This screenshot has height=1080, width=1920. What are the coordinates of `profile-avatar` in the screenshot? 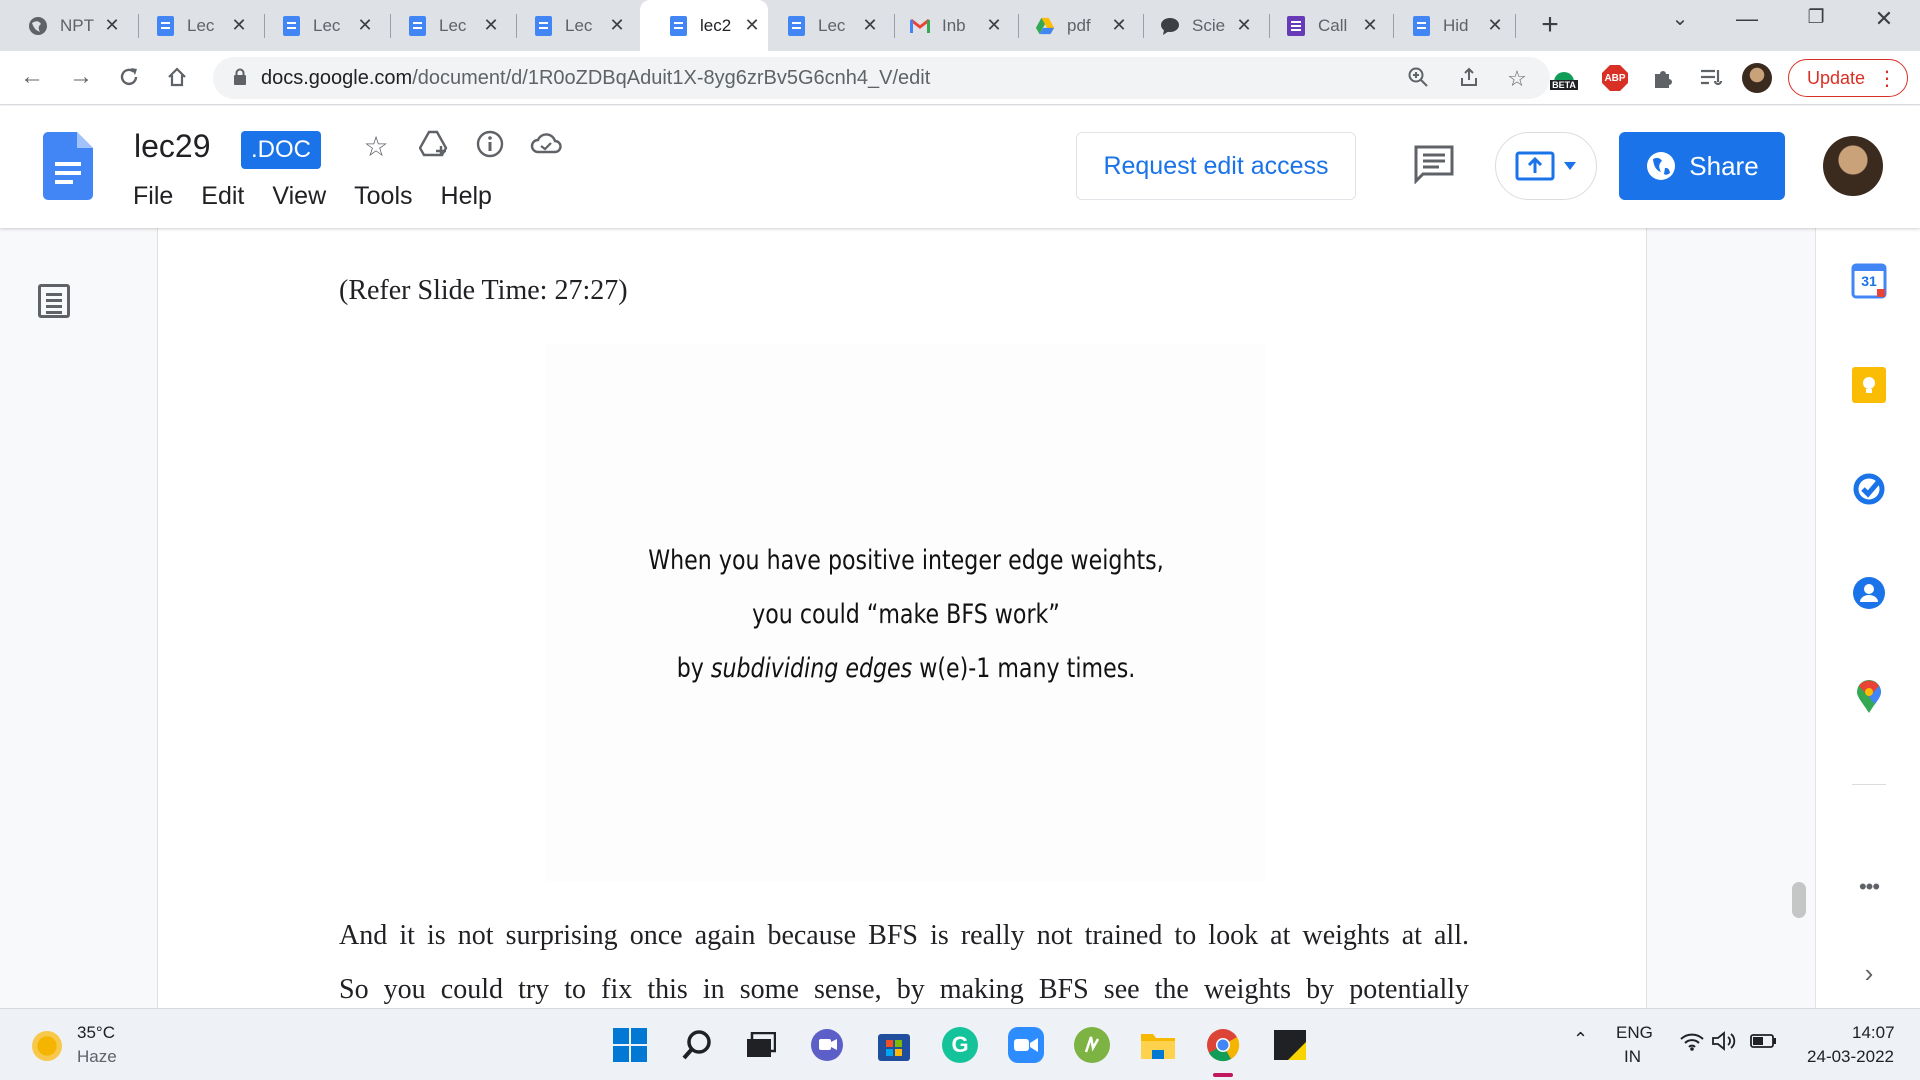 It's located at (1757, 78).